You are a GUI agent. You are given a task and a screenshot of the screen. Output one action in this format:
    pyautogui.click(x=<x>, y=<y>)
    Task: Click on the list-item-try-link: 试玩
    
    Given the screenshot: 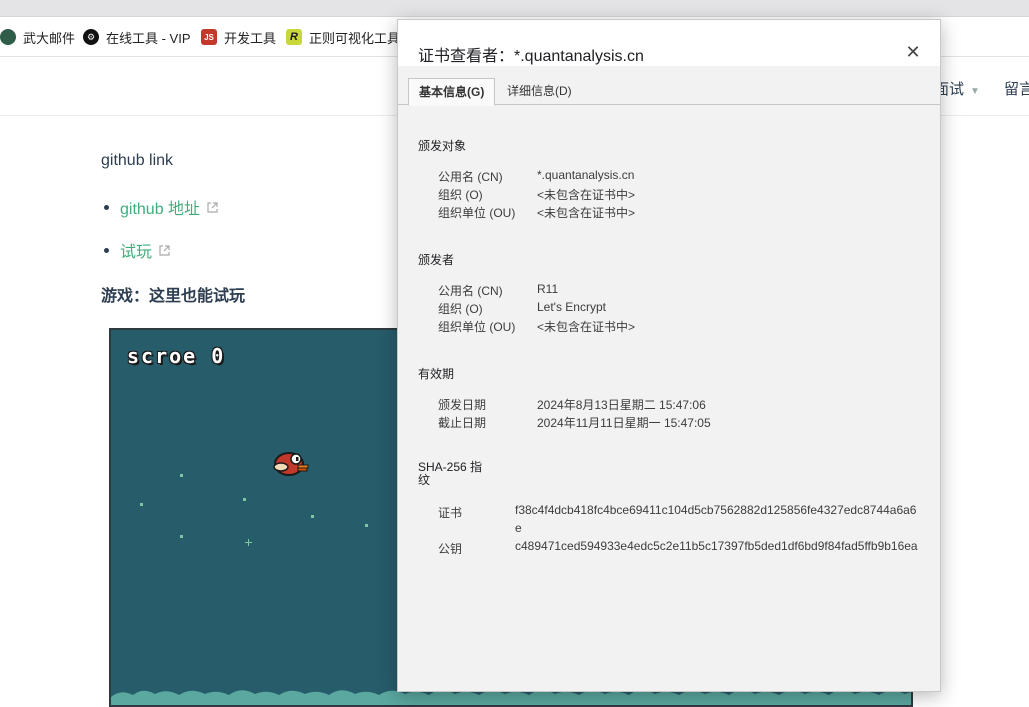 What is the action you would take?
    pyautogui.click(x=137, y=250)
    